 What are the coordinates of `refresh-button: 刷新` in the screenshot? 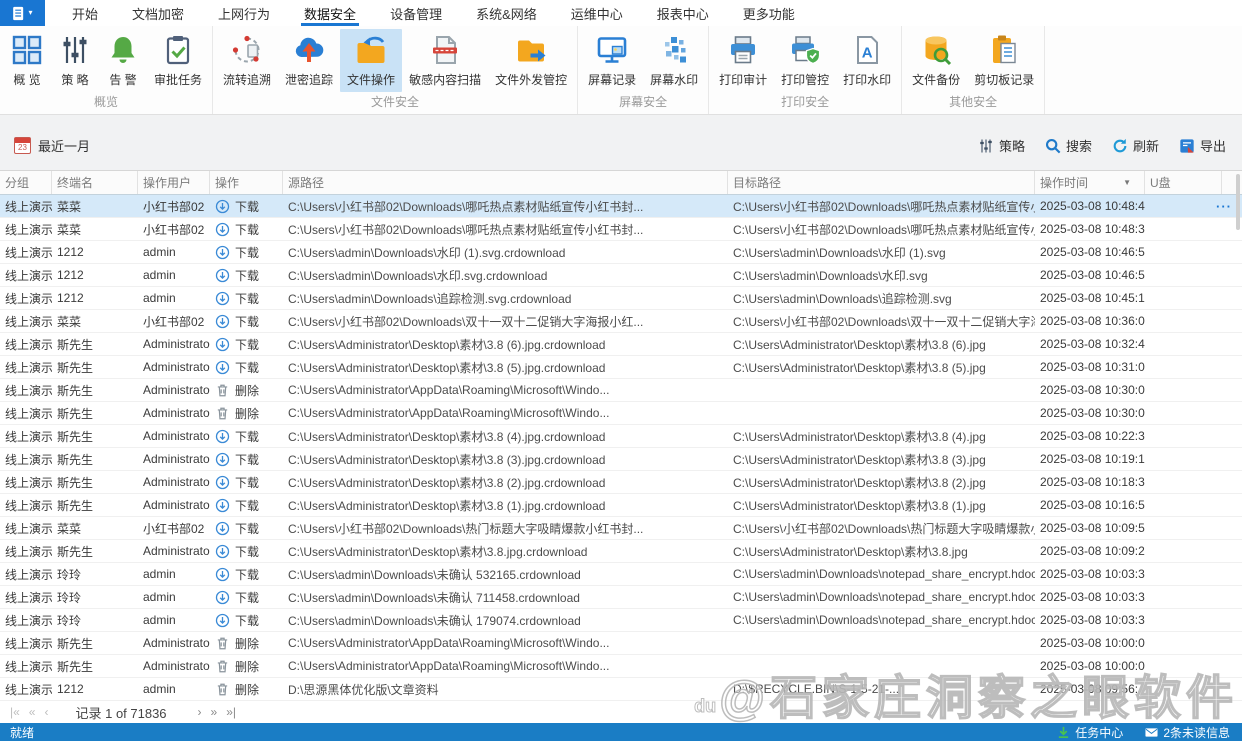 It's located at (1135, 145).